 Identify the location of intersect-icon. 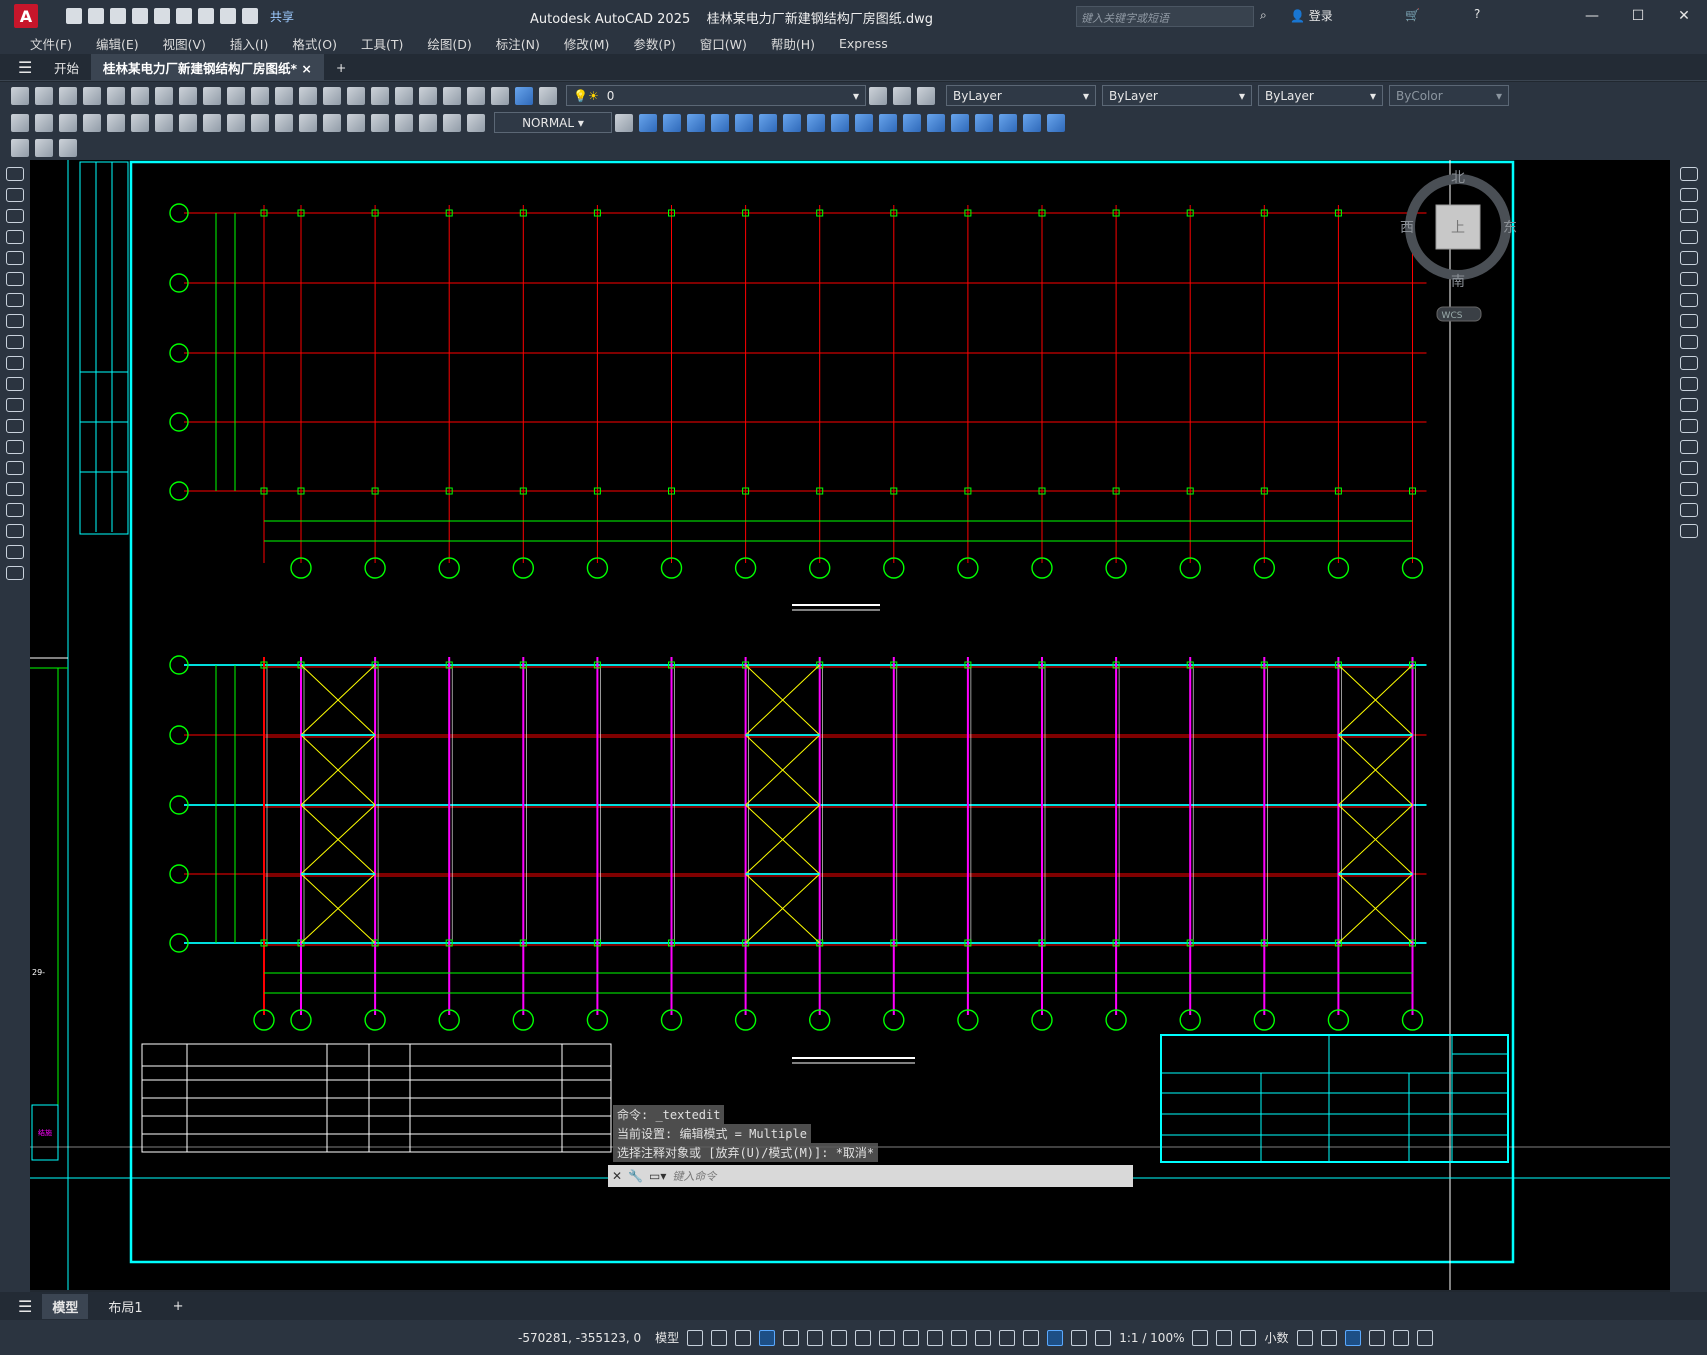
(888, 122).